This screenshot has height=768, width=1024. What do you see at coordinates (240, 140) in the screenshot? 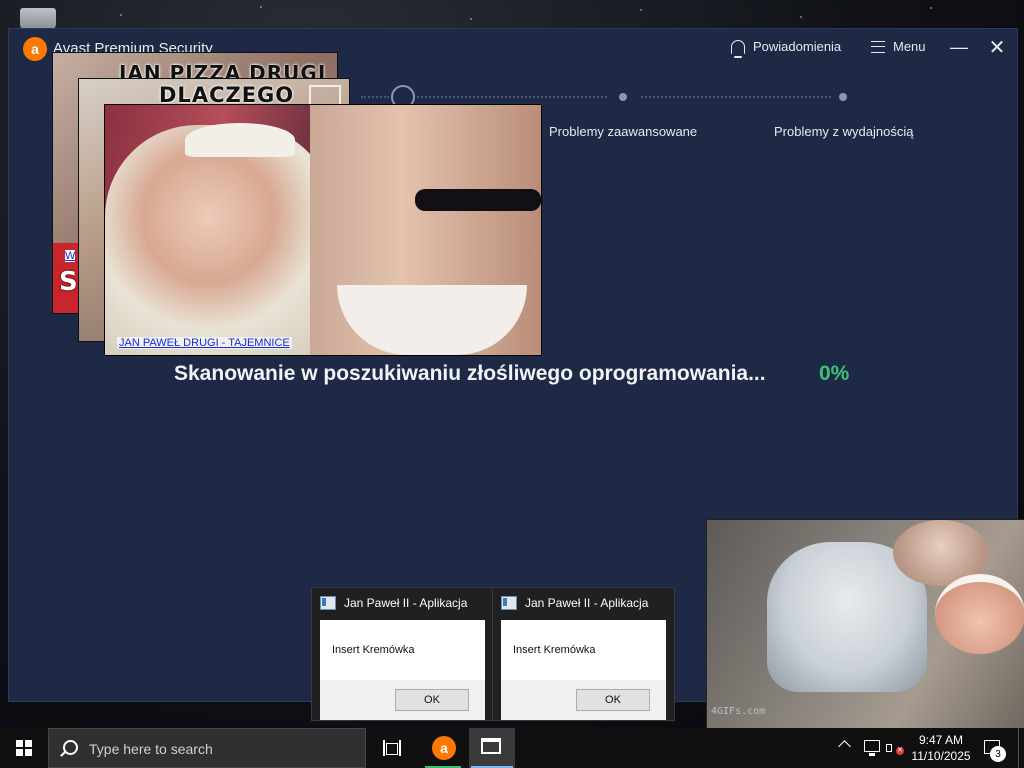
I see `meme-image-skullcap` at bounding box center [240, 140].